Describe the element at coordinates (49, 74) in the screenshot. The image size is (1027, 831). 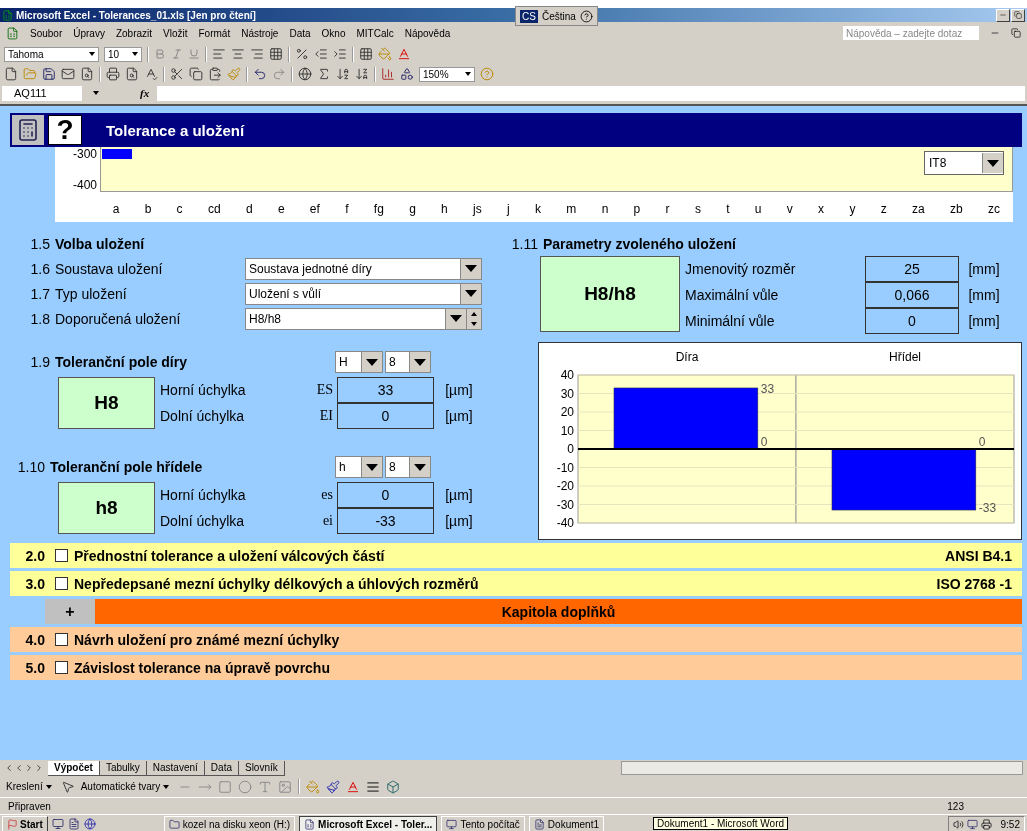
I see `save-icon` at that location.